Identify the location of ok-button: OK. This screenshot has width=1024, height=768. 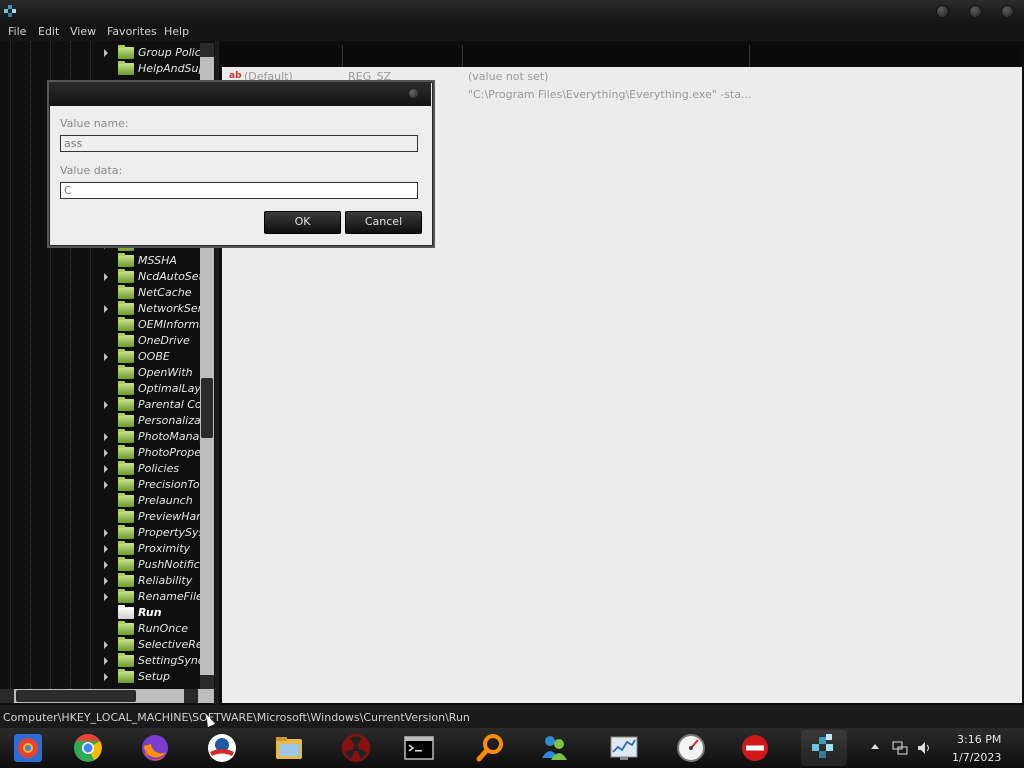
(302, 222).